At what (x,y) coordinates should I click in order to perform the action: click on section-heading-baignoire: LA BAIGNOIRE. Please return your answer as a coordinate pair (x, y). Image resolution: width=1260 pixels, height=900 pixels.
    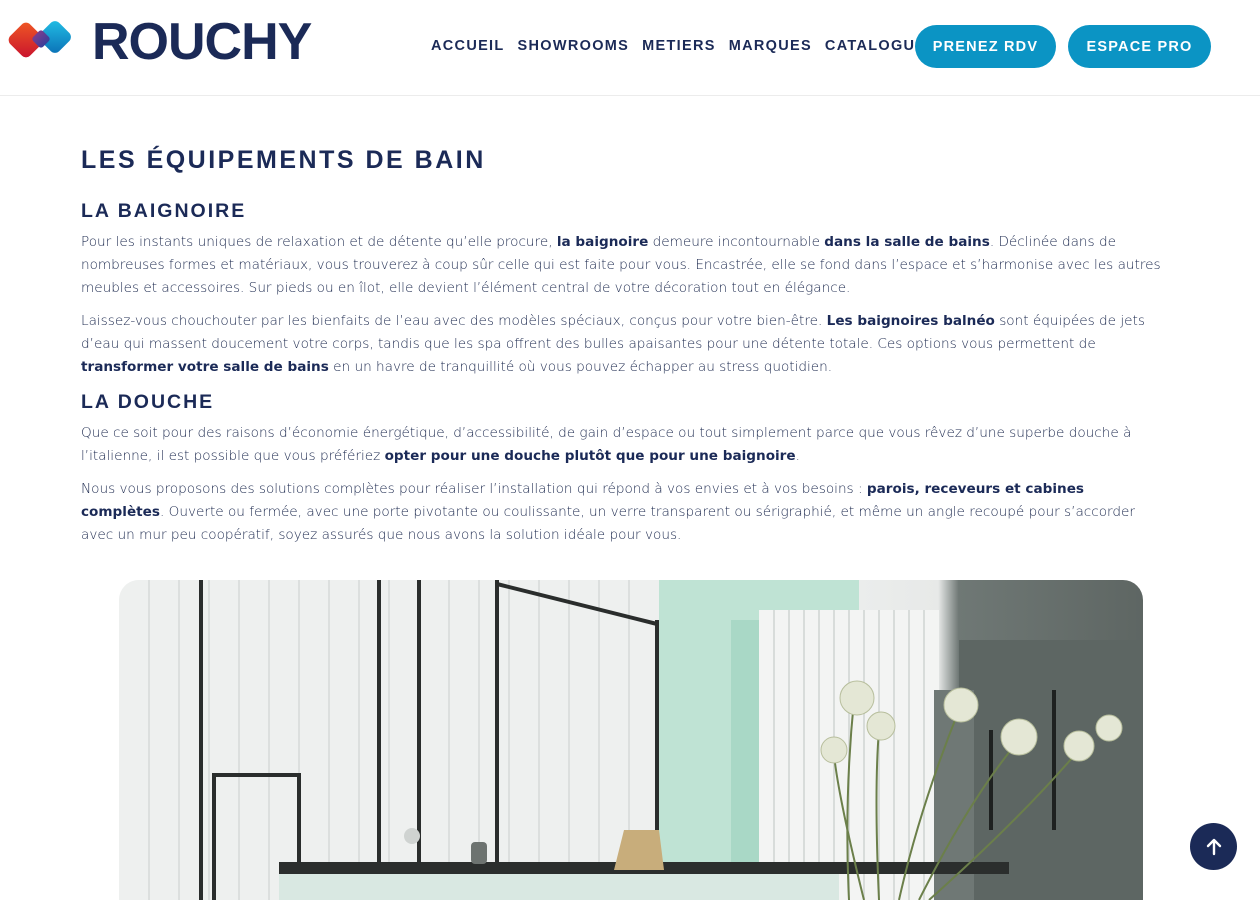
    Looking at the image, I should click on (164, 211).